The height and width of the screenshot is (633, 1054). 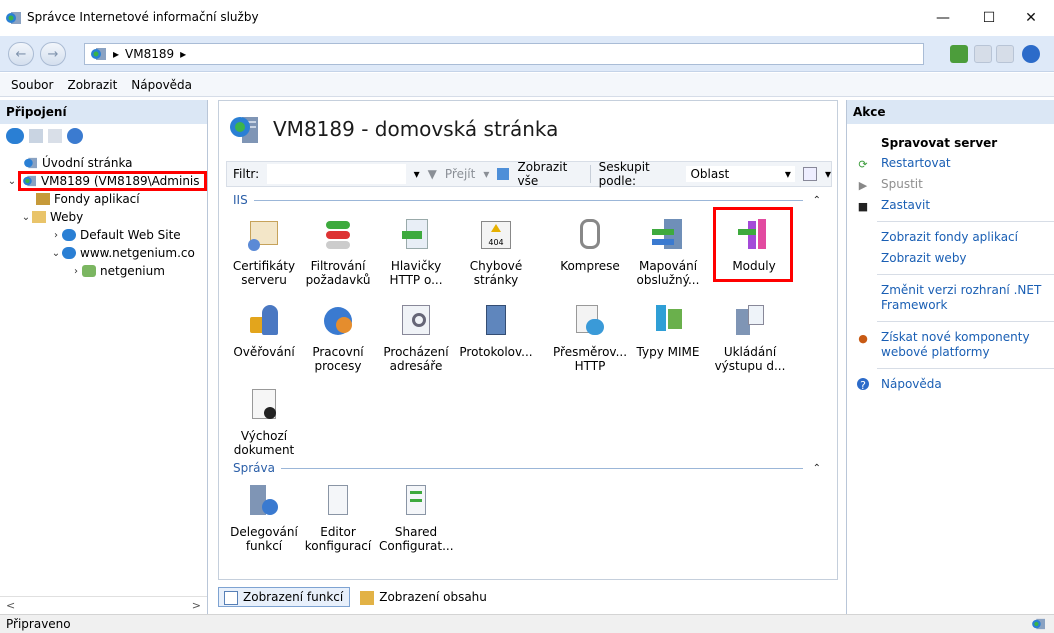 What do you see at coordinates (950, 384) in the screenshot?
I see `action-help: ? Nápověda` at bounding box center [950, 384].